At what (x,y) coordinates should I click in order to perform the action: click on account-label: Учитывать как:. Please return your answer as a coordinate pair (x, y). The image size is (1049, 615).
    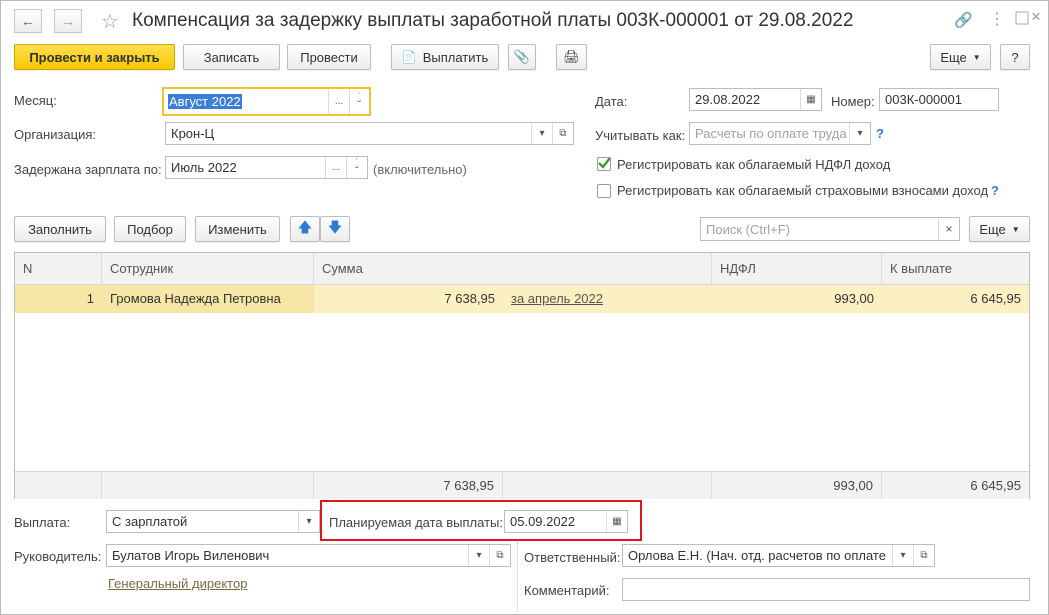
    Looking at the image, I should click on (640, 135).